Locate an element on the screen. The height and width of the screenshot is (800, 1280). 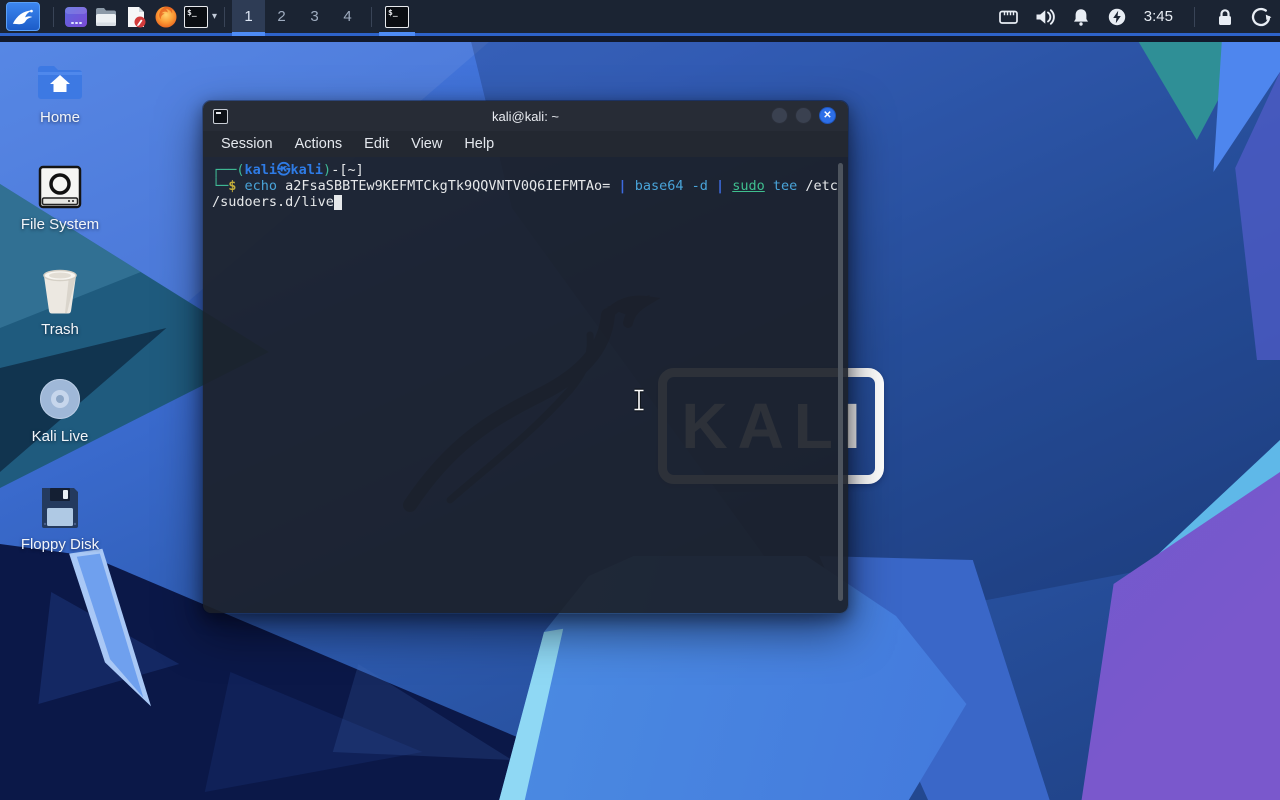
terminal-text-segment: $ is located at coordinates (236, 186).